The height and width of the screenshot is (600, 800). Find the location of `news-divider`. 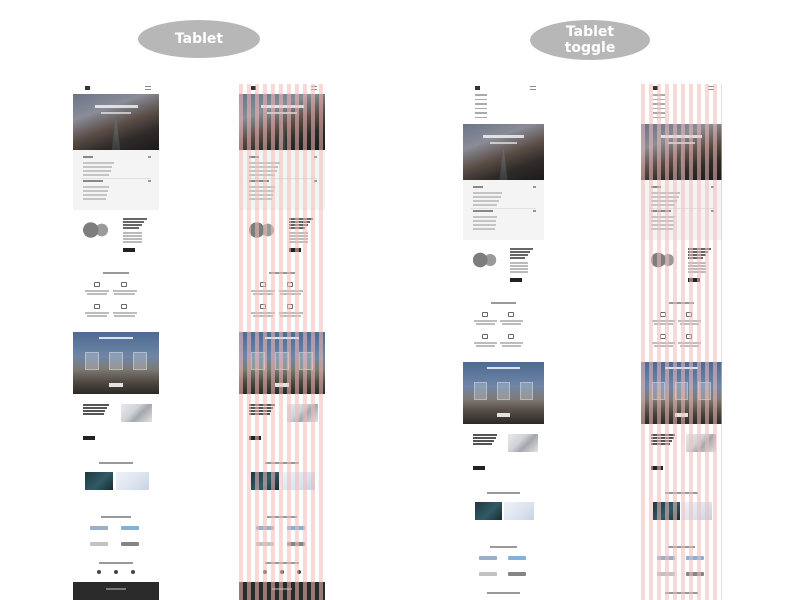

news-divider is located at coordinates (282, 178).